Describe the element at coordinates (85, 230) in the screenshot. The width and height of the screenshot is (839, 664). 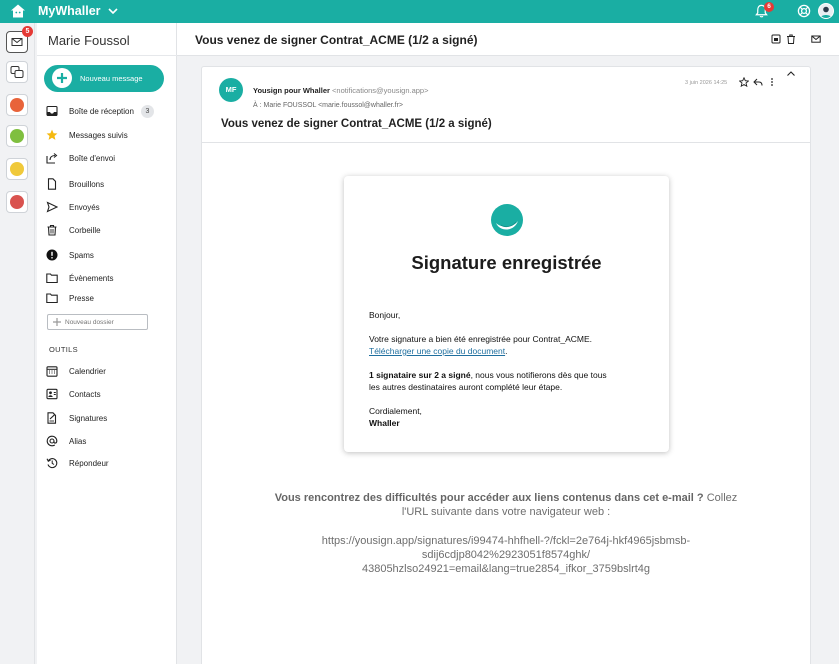
I see `folder-label: Corbeille` at that location.